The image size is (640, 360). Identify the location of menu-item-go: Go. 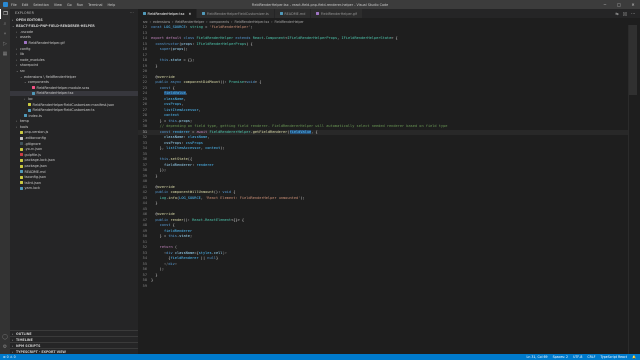
(69, 5).